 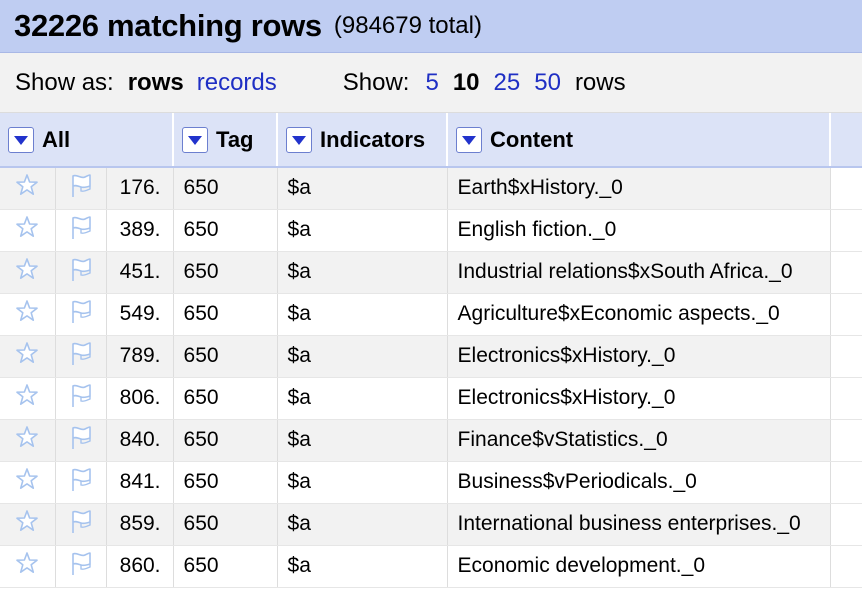 What do you see at coordinates (168, 25) in the screenshot?
I see `matching-rows-count: 32226 matching rows` at bounding box center [168, 25].